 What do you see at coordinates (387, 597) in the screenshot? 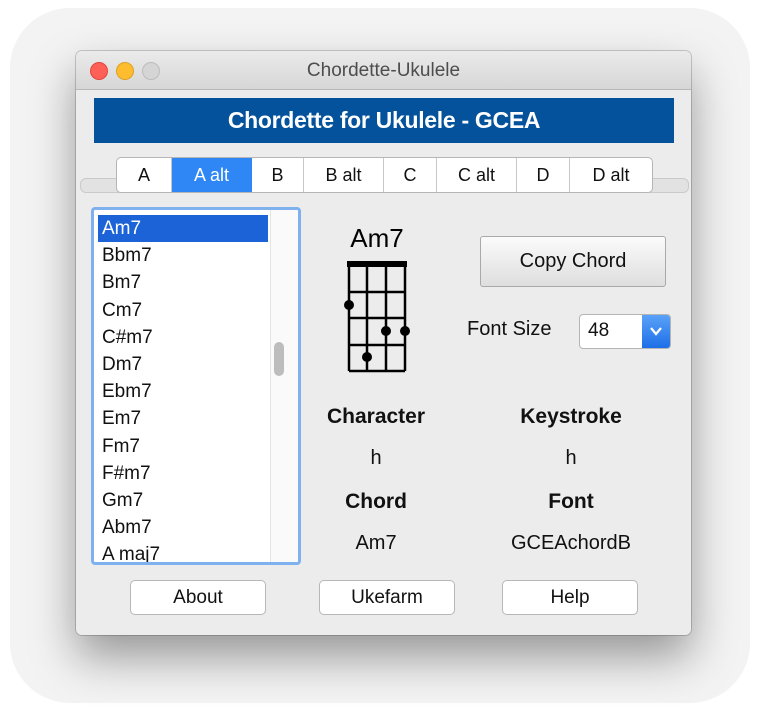
I see `ukefarm-button: Ukefarm` at bounding box center [387, 597].